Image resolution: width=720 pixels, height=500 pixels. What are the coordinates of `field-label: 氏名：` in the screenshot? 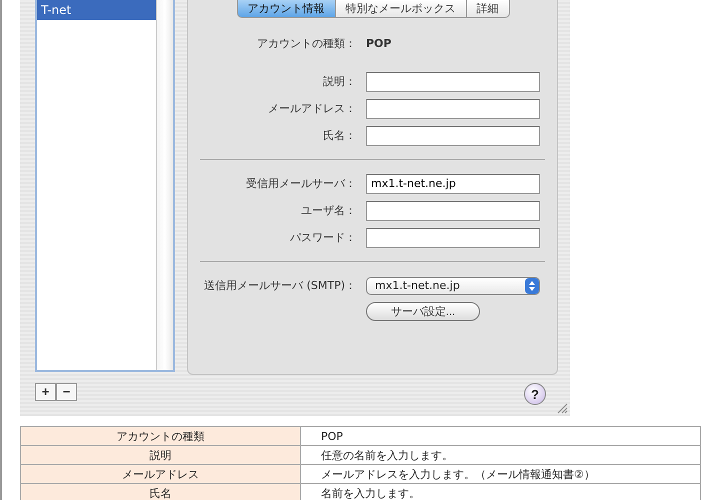 It's located at (339, 135).